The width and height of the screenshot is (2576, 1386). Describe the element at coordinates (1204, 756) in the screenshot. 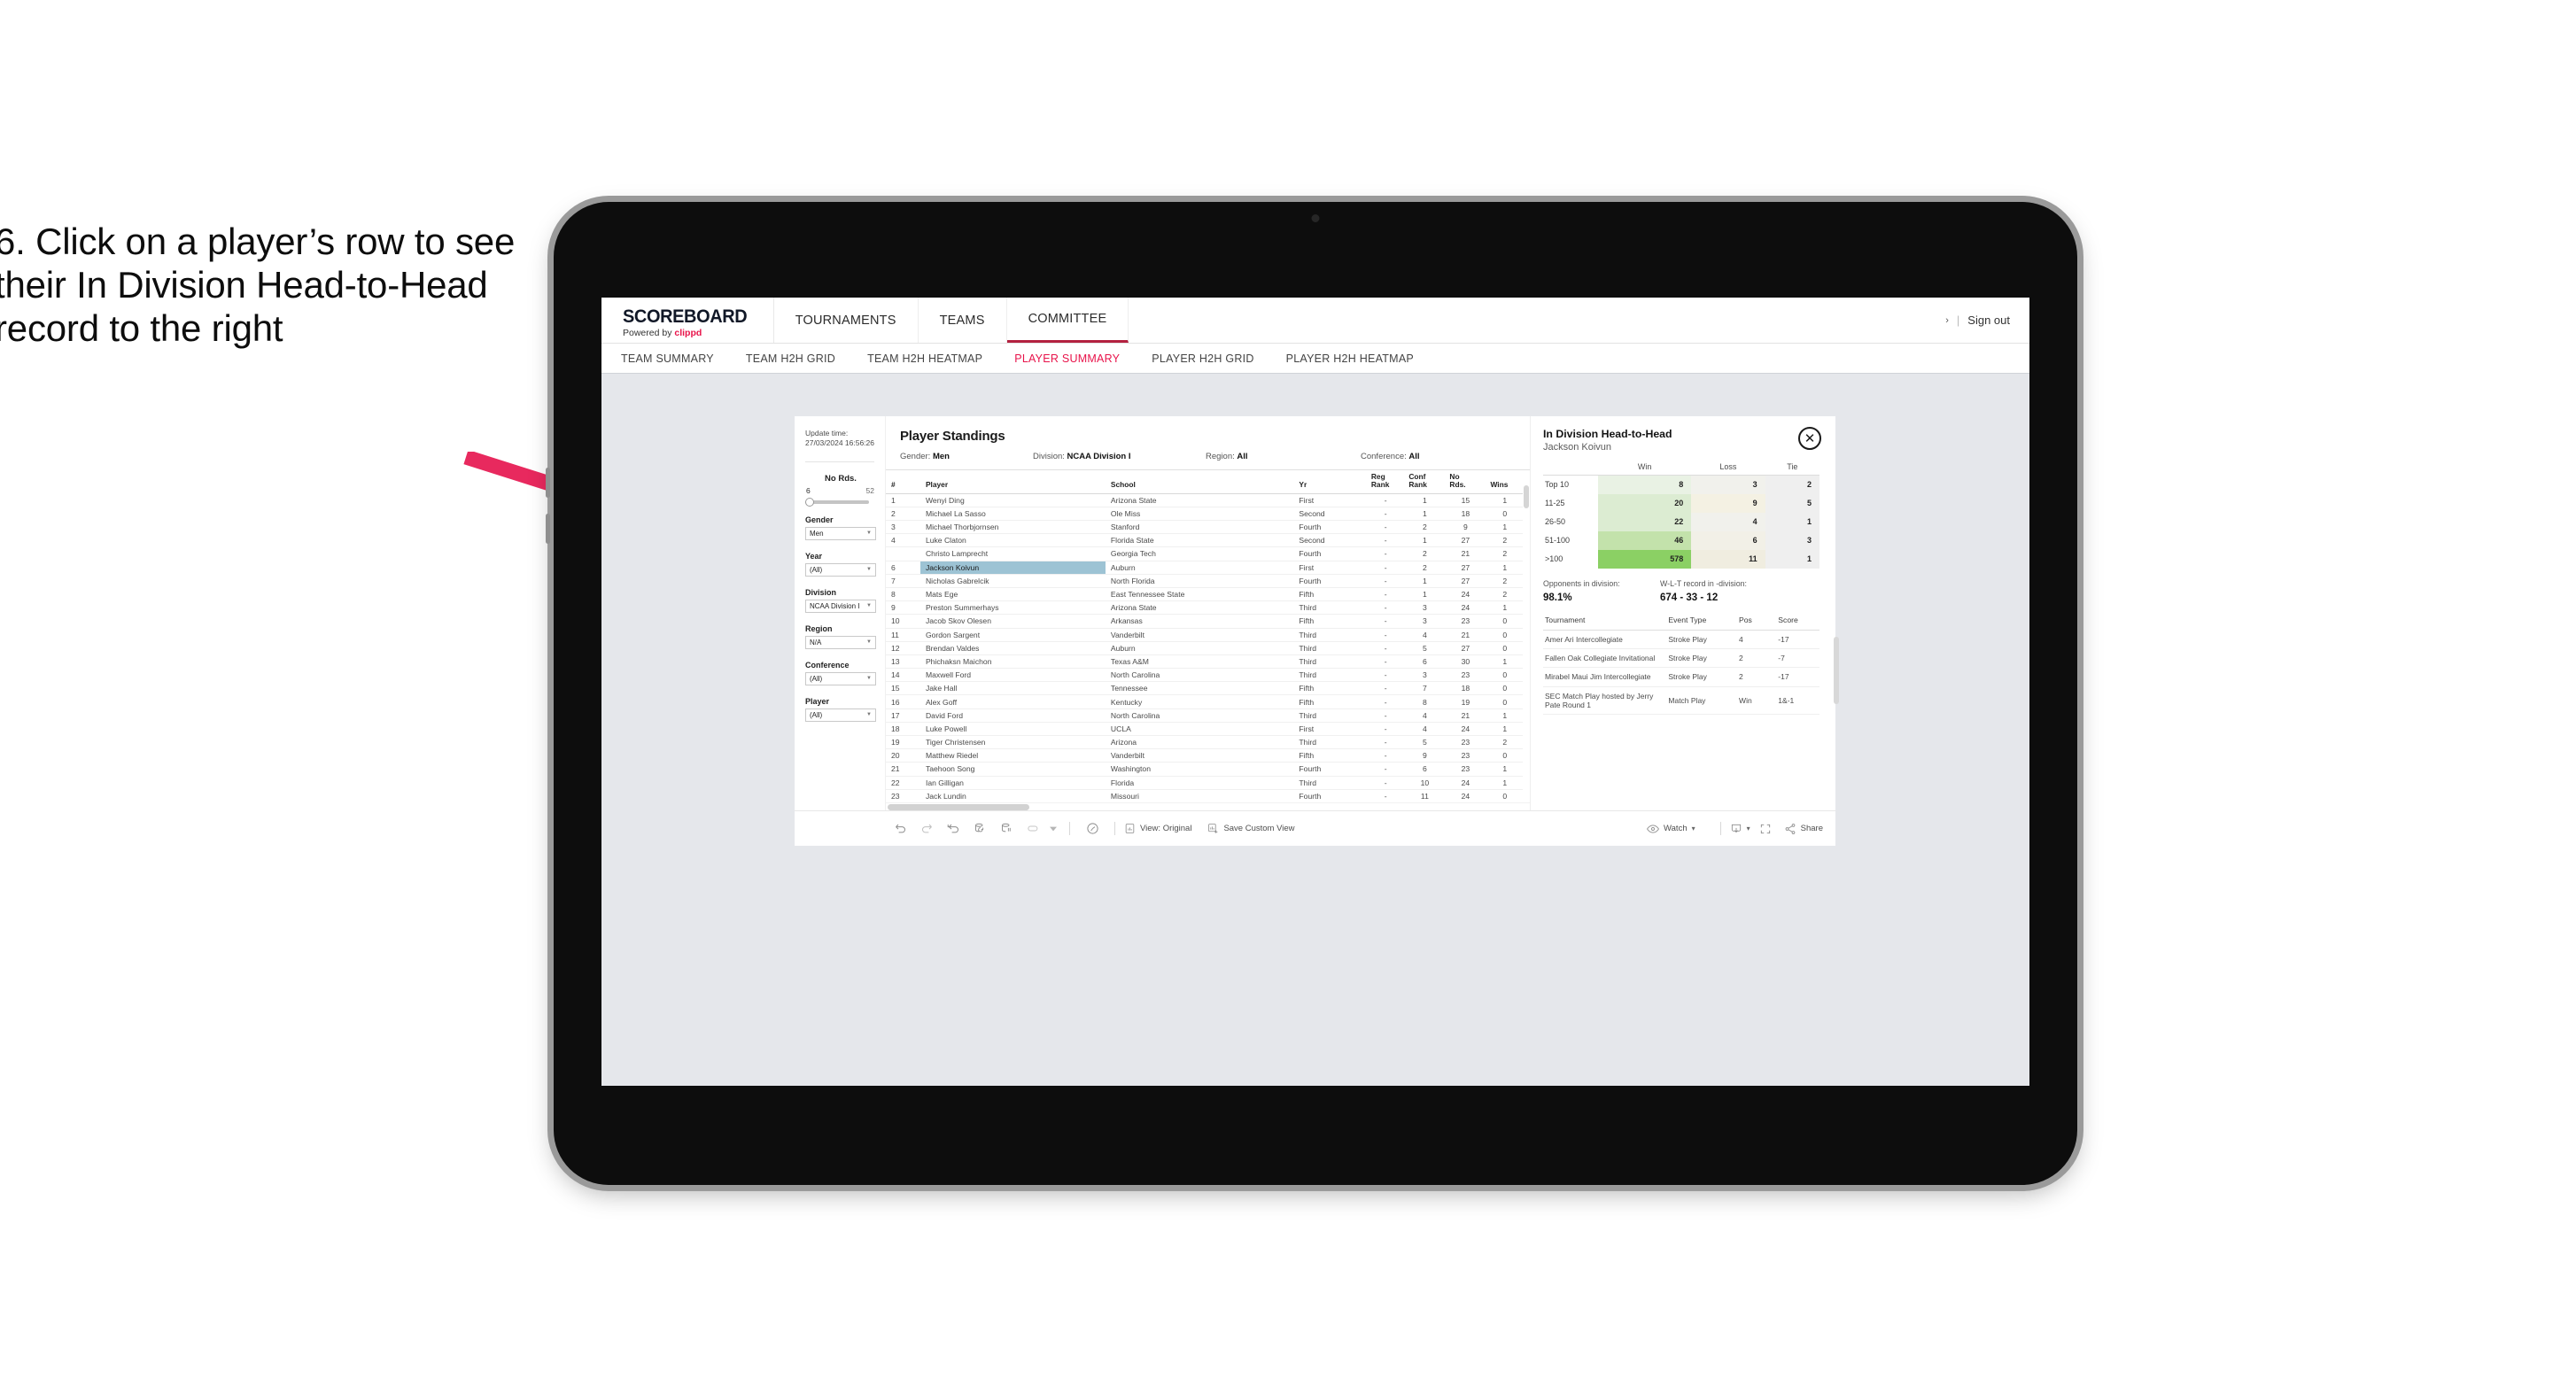

I see `table-row: 20 Matthew Riedel Vanderbilt Fifth -9 23 0` at that location.